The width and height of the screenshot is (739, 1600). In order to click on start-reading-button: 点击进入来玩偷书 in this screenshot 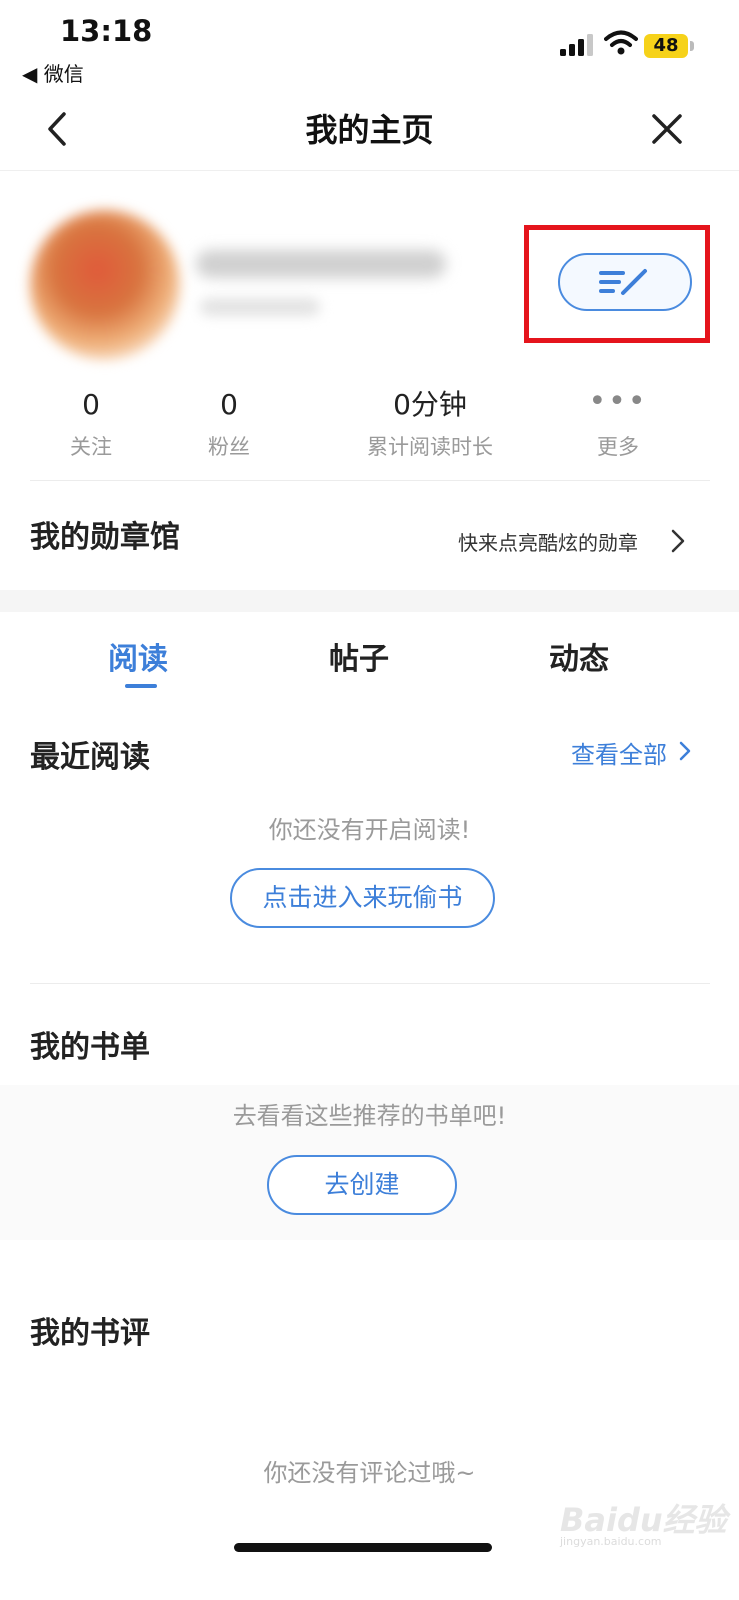, I will do `click(362, 898)`.